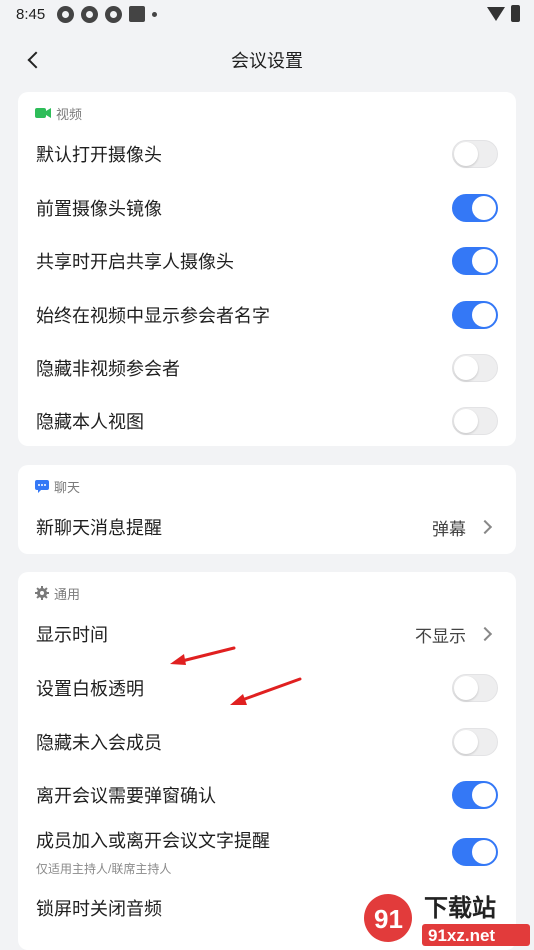 This screenshot has height=950, width=534. What do you see at coordinates (267, 14) in the screenshot?
I see `status-bar: 8:45` at bounding box center [267, 14].